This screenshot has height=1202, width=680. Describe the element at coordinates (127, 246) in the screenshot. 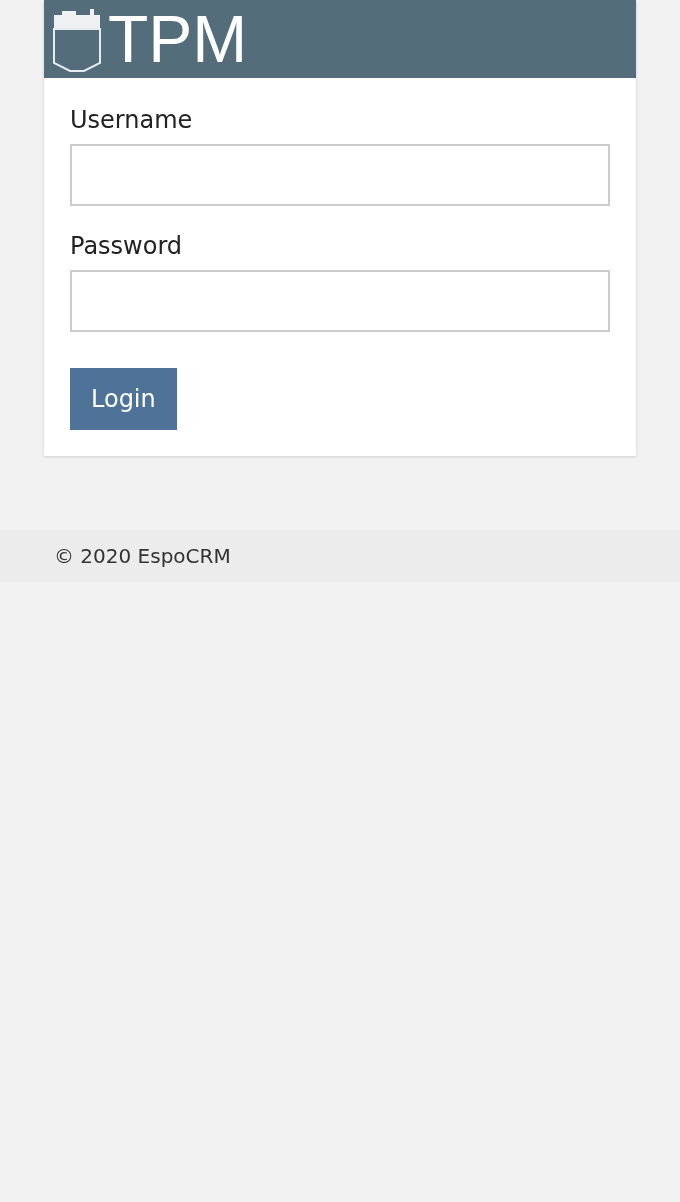

I see `field-label: Password` at that location.